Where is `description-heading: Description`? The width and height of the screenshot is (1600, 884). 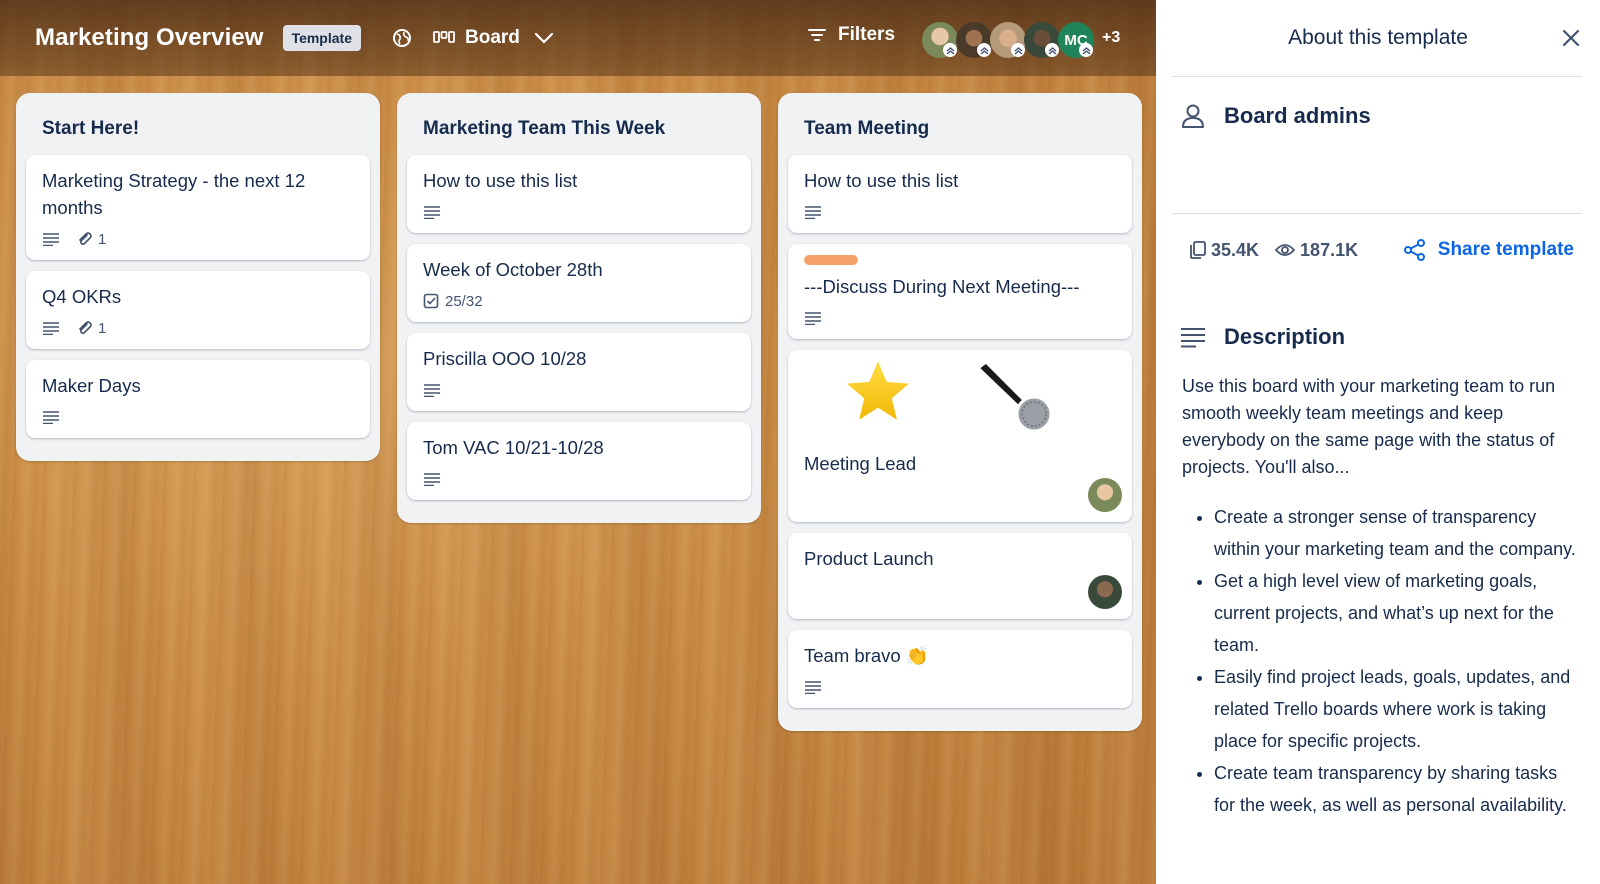
description-heading: Description is located at coordinates (1378, 337).